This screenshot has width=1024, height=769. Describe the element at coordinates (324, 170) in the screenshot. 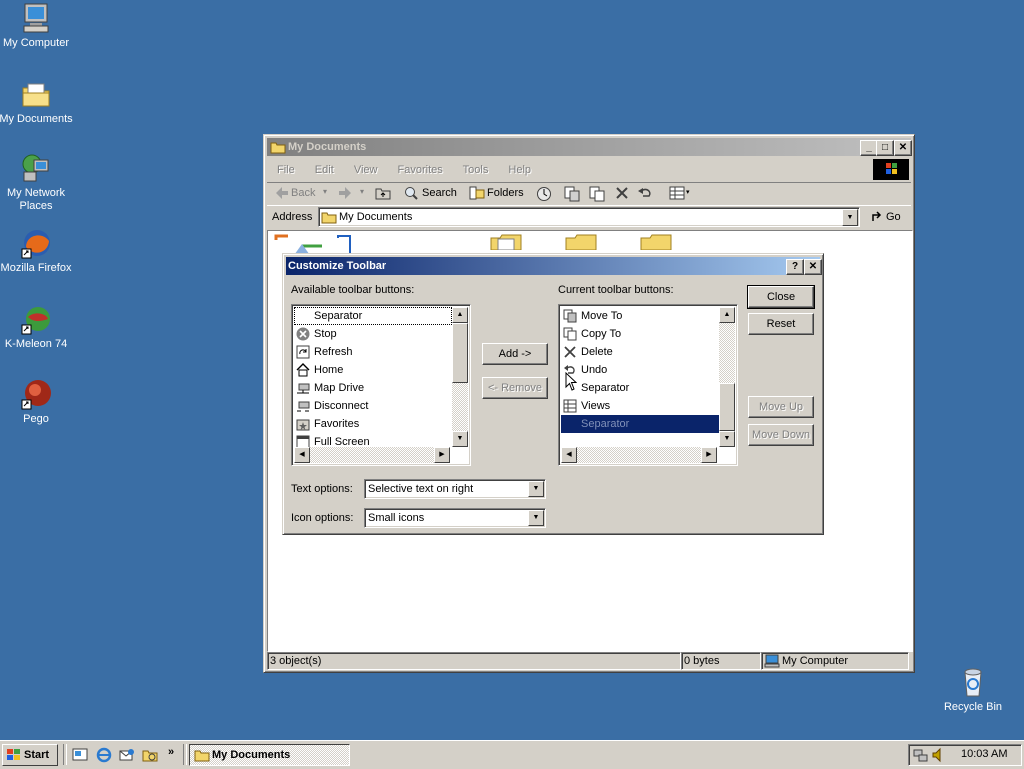

I see `menu-edit: Edit` at that location.